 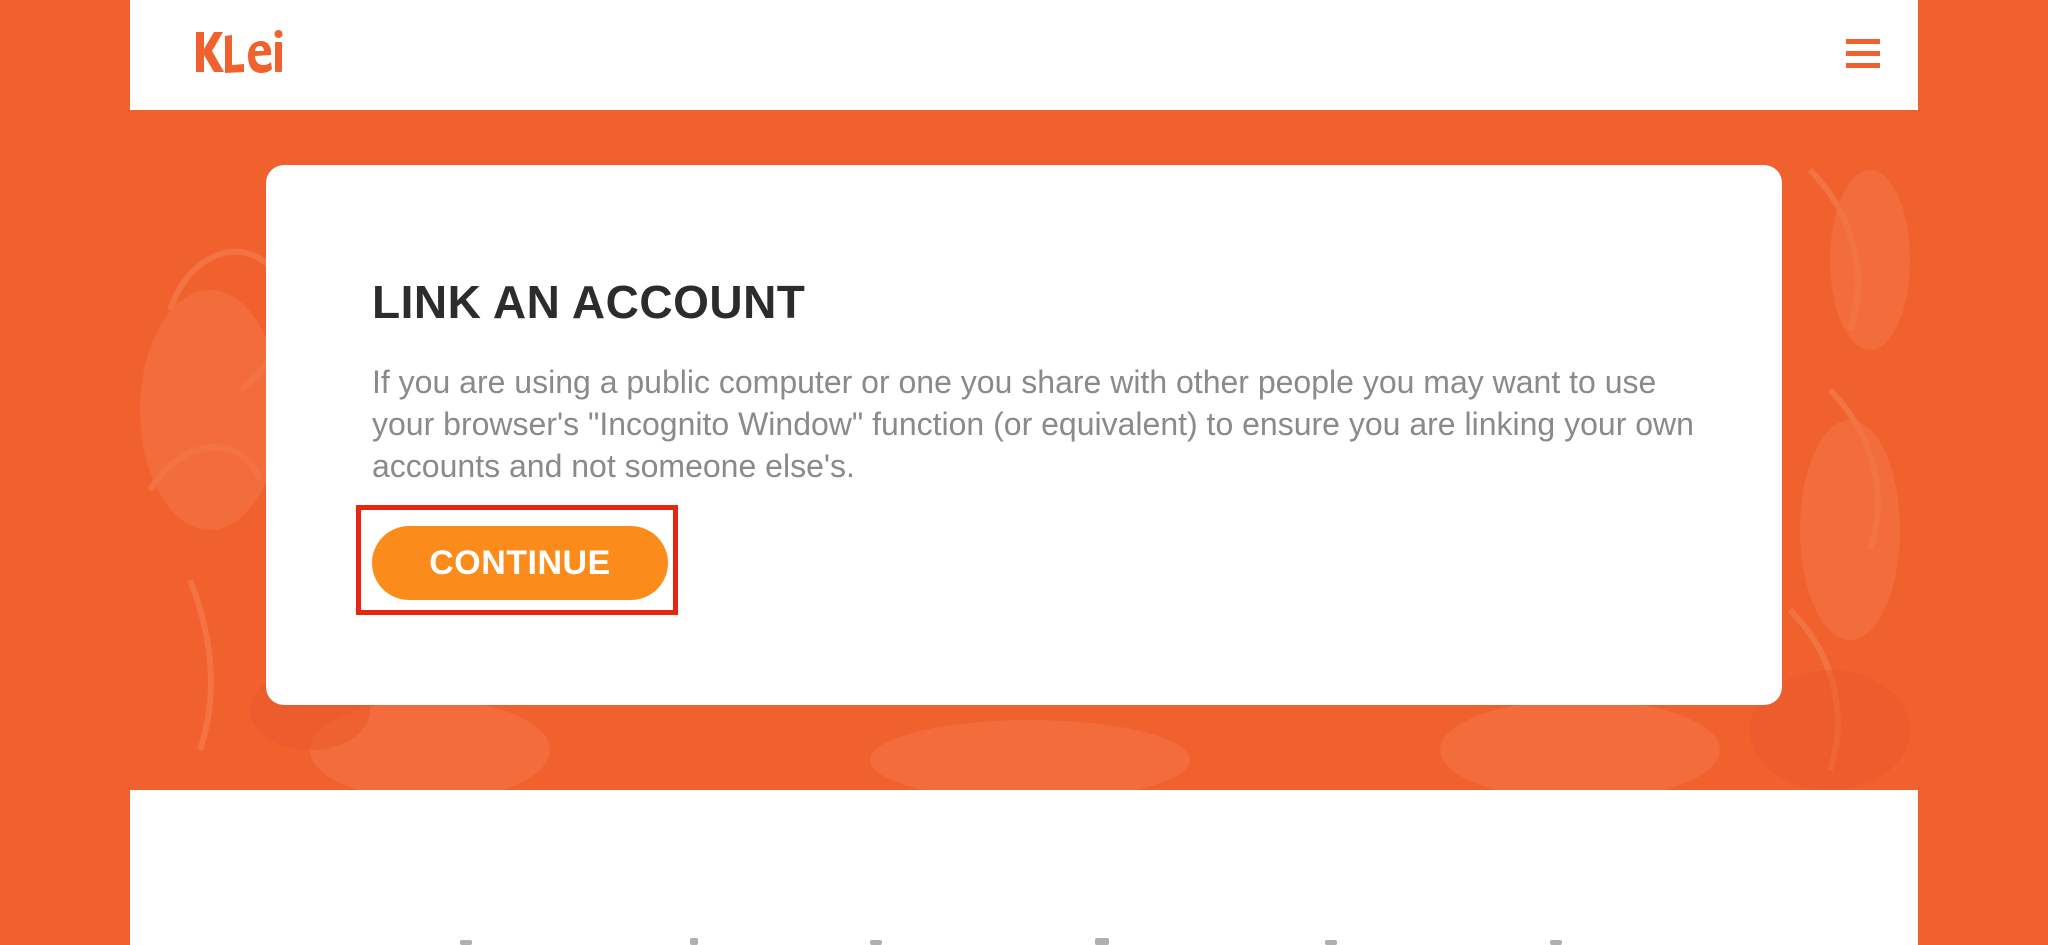 I want to click on hamburger-menu-button, so click(x=1863, y=54).